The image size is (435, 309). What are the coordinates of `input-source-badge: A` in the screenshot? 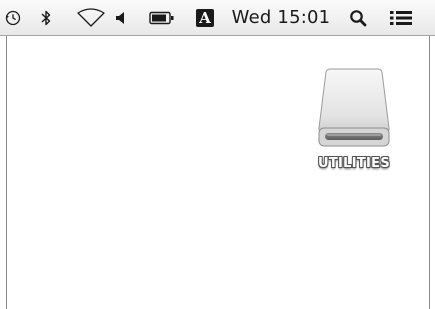 It's located at (205, 17).